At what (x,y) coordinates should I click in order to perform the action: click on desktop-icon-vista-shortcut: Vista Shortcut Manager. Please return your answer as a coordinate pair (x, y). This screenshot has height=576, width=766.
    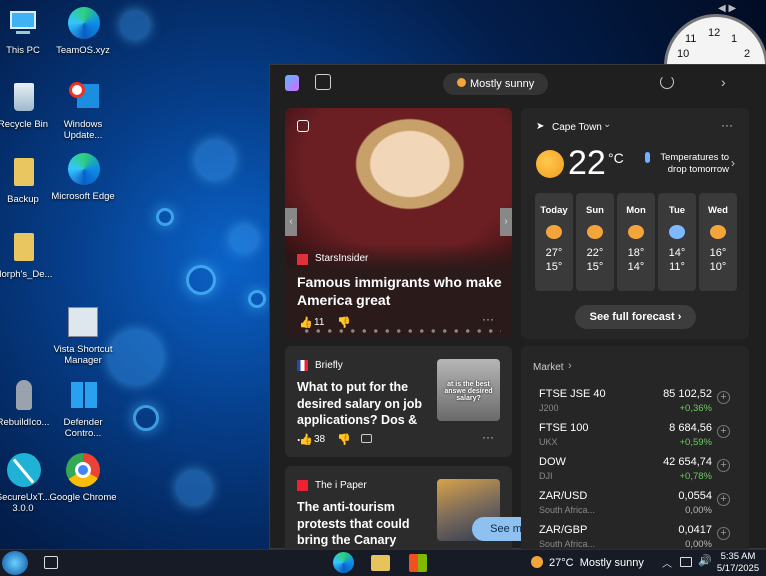
    Looking at the image, I should click on (83, 335).